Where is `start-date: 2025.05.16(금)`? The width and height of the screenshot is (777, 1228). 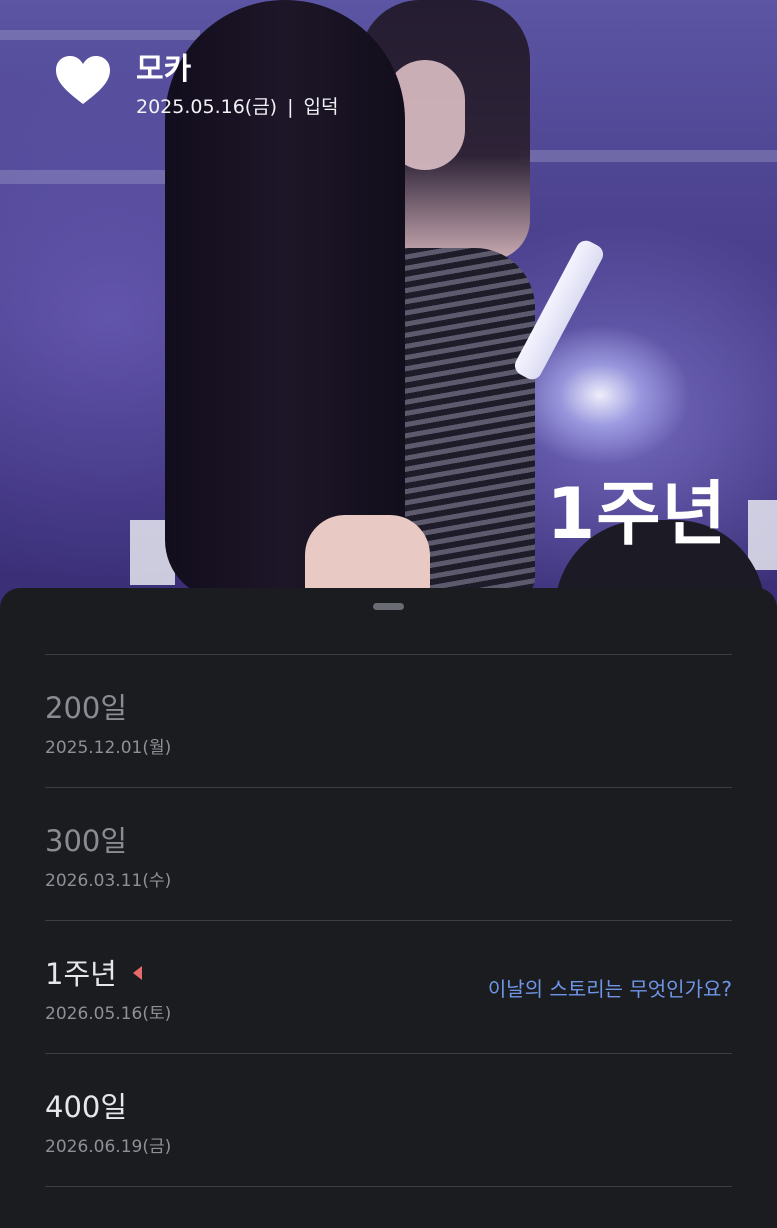 start-date: 2025.05.16(금) is located at coordinates (207, 107).